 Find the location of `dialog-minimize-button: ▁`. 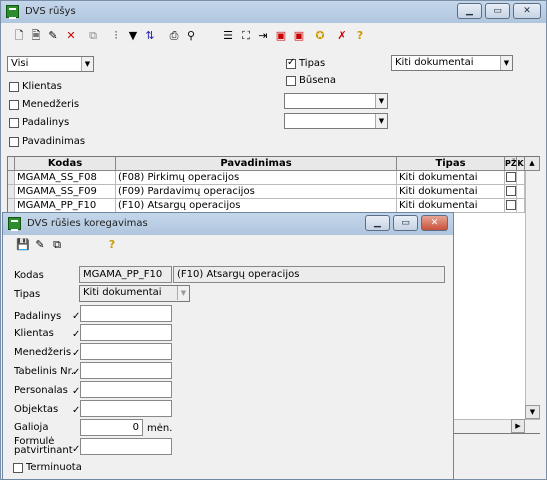

dialog-minimize-button: ▁ is located at coordinates (377, 223).